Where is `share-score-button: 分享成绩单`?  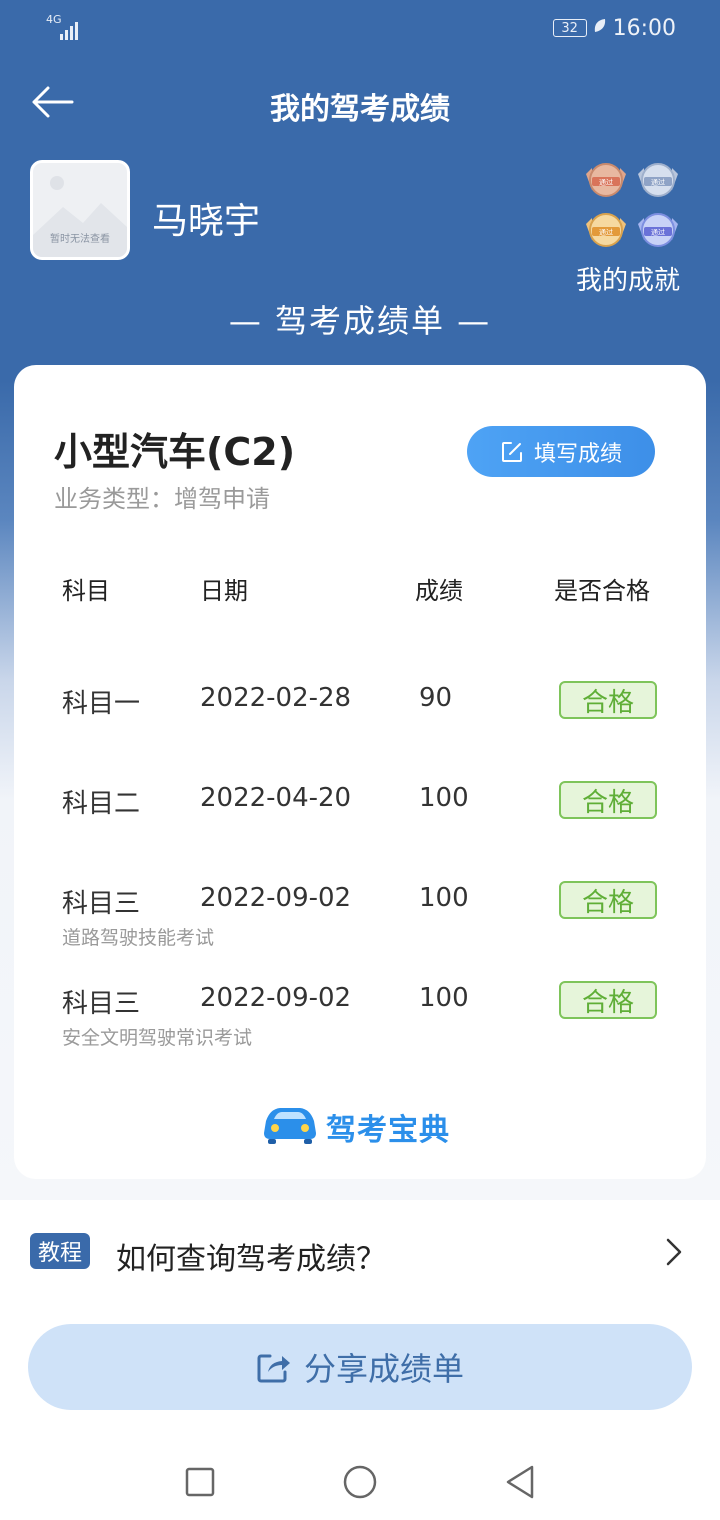
share-score-button: 分享成绩单 is located at coordinates (360, 1367).